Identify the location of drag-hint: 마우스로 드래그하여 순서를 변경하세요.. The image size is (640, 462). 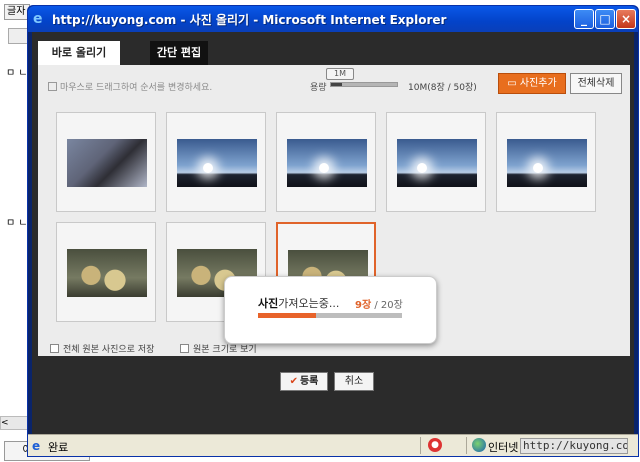
(130, 86).